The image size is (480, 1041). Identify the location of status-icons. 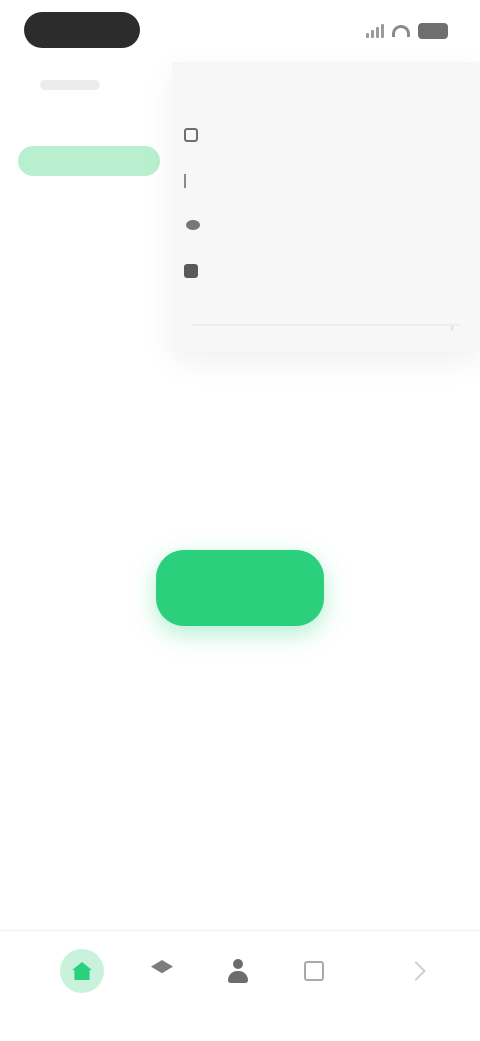
(407, 31).